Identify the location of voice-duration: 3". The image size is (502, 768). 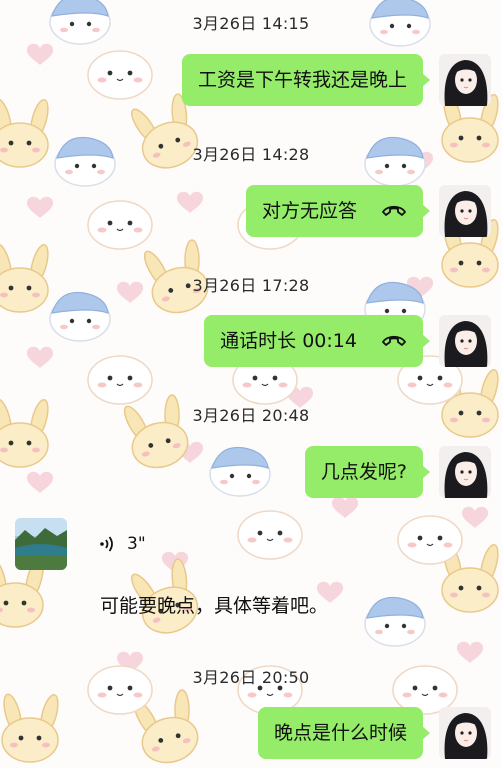
(136, 544).